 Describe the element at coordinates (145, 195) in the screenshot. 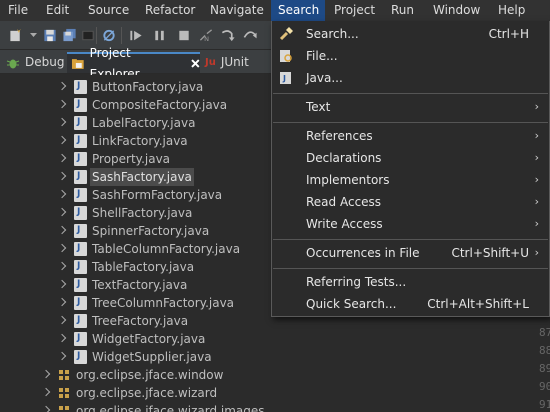

I see `tree-row-file: SashFormFactory.java` at that location.